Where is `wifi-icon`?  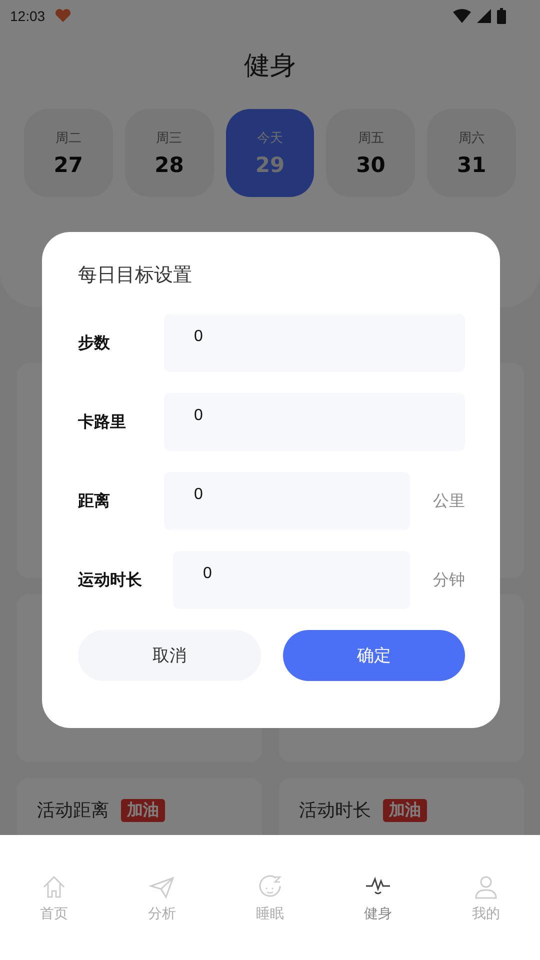 wifi-icon is located at coordinates (462, 16).